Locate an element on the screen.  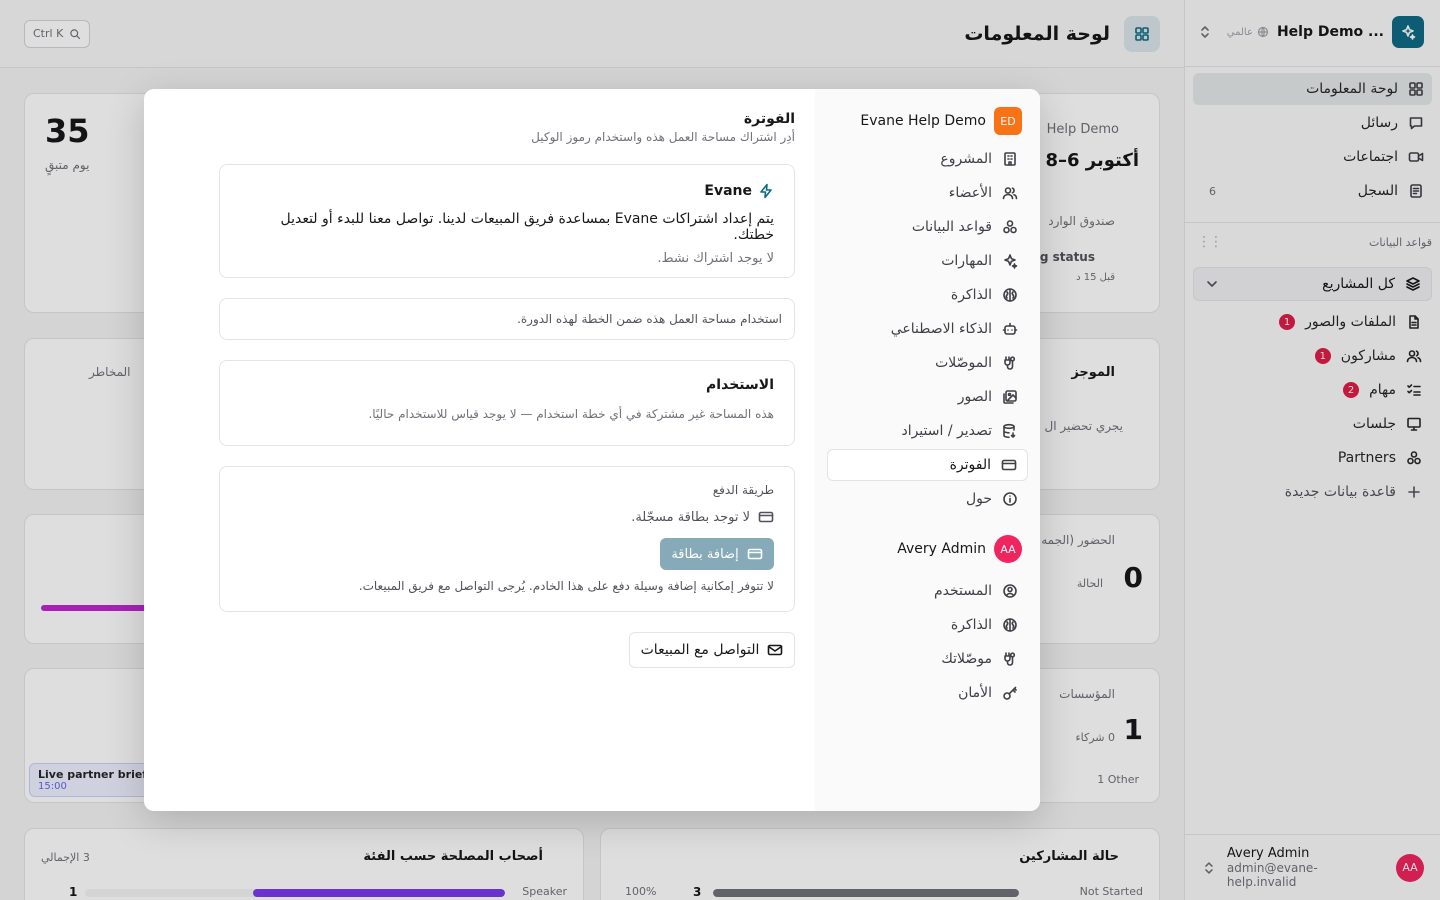
user-circle-icon is located at coordinates (1010, 591).